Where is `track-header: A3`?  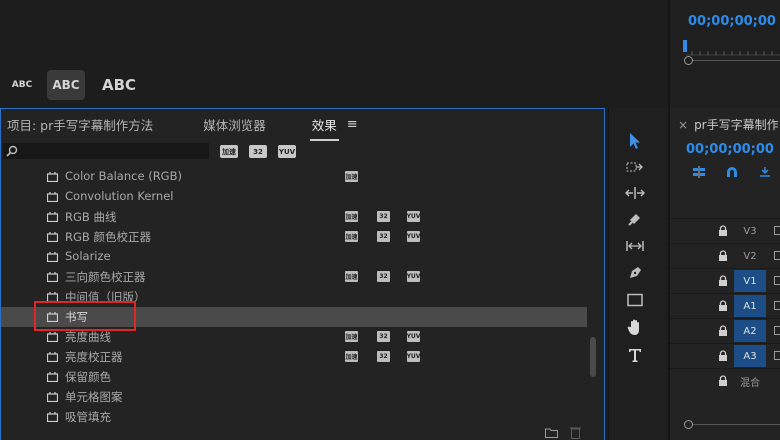 track-header: A3 is located at coordinates (725, 355).